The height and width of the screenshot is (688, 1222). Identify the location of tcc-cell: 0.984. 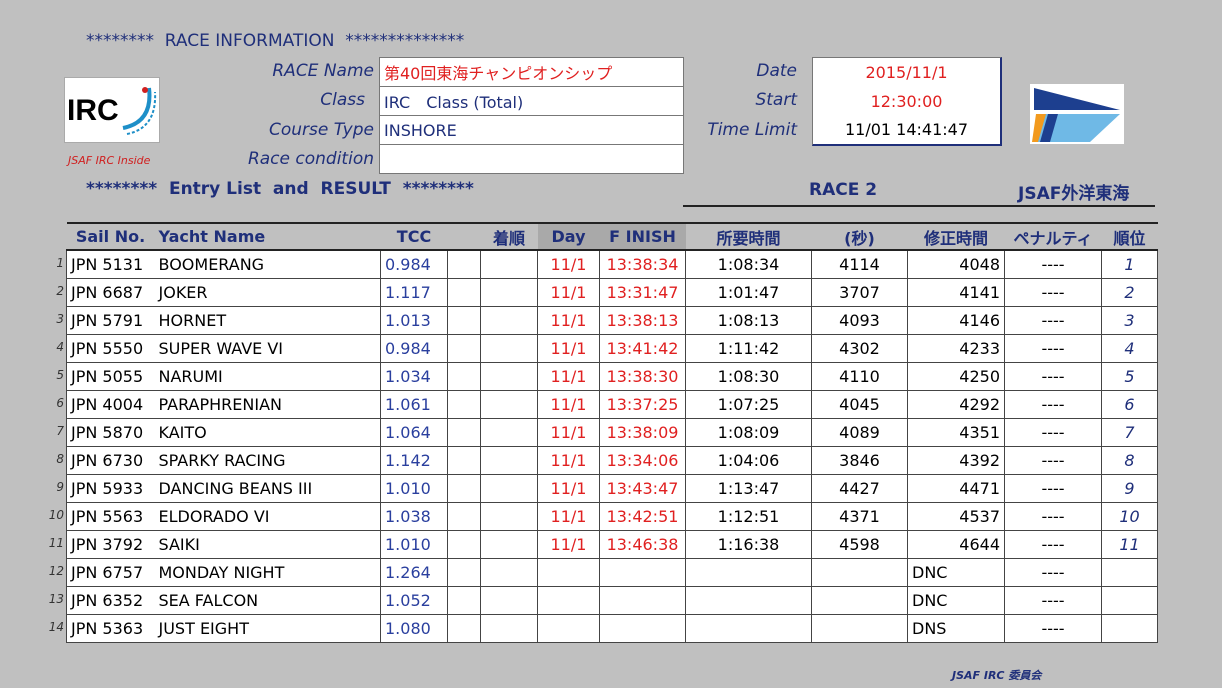
(414, 348).